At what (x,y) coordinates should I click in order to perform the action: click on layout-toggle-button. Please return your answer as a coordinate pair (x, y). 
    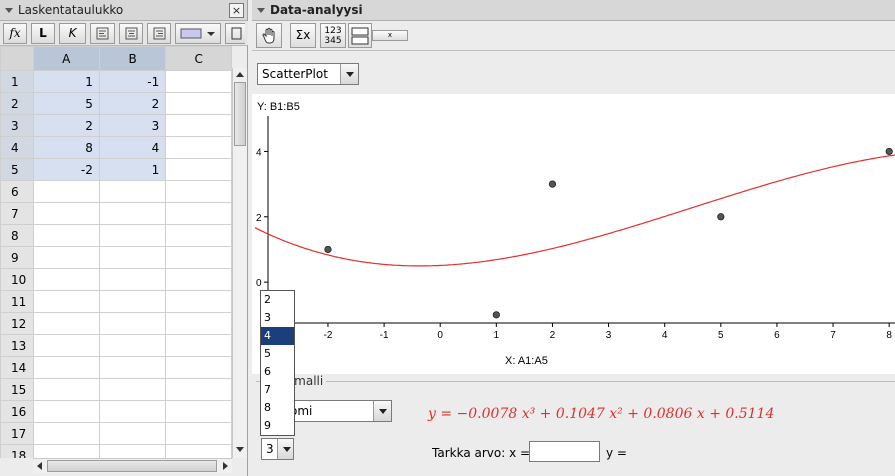
    Looking at the image, I should click on (360, 35).